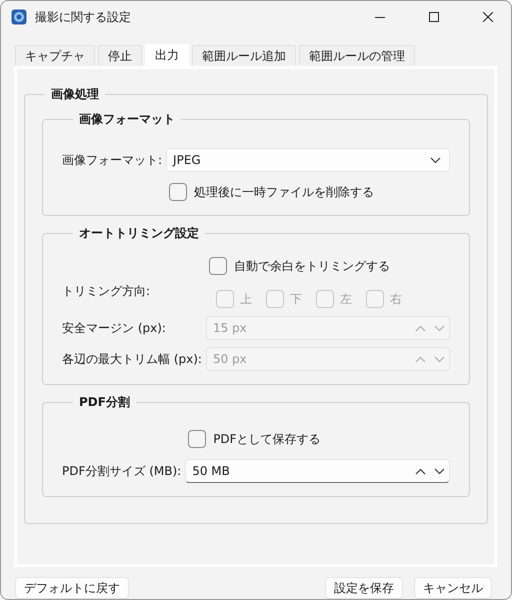  What do you see at coordinates (167, 55) in the screenshot?
I see `tab: 出力` at bounding box center [167, 55].